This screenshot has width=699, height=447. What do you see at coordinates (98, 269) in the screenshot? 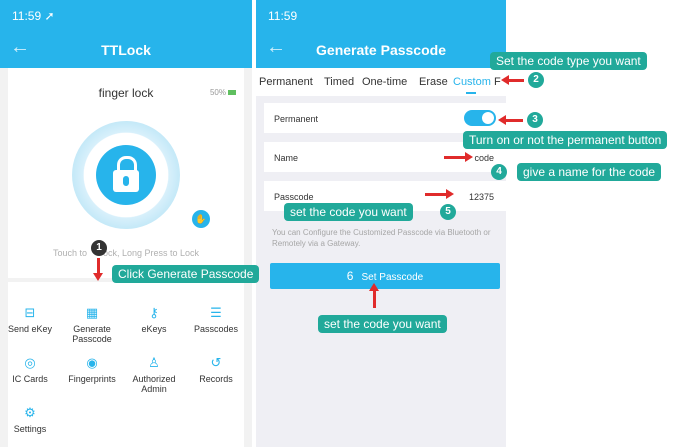
I see `step-1-arrow` at bounding box center [98, 269].